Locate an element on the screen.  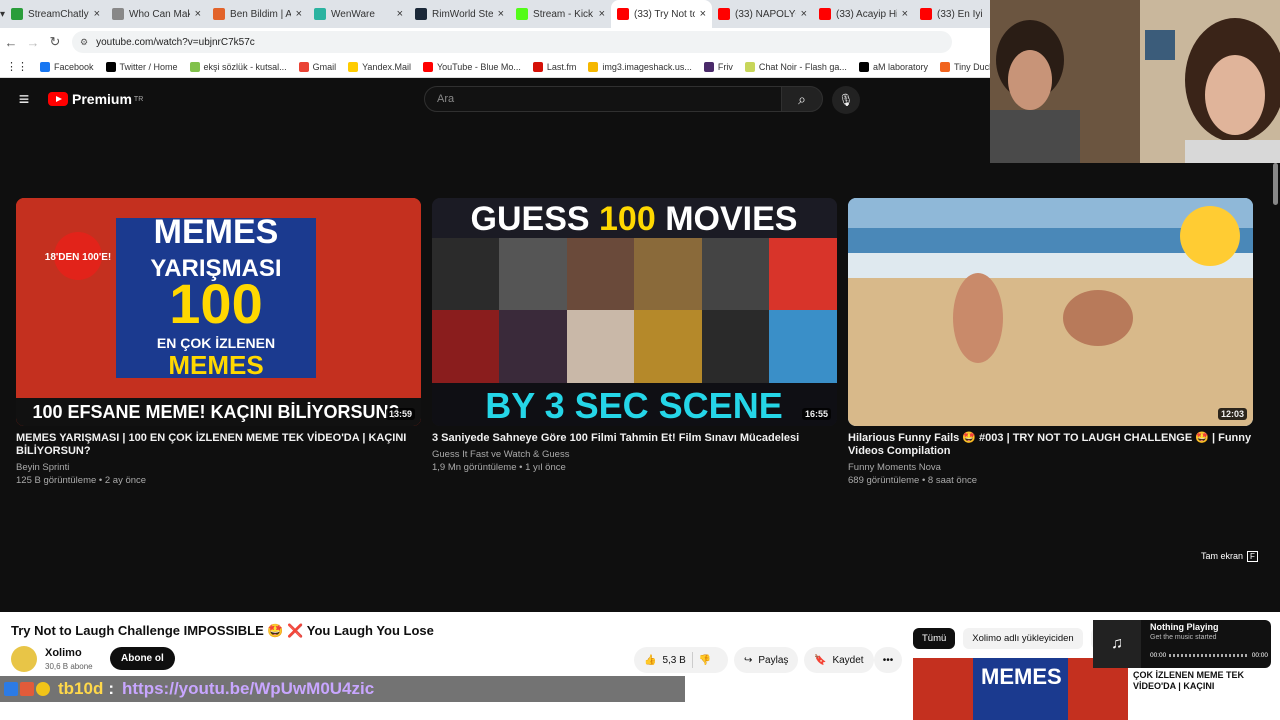
tab-4: RimWorld Stea × is located at coordinates (459, 14).